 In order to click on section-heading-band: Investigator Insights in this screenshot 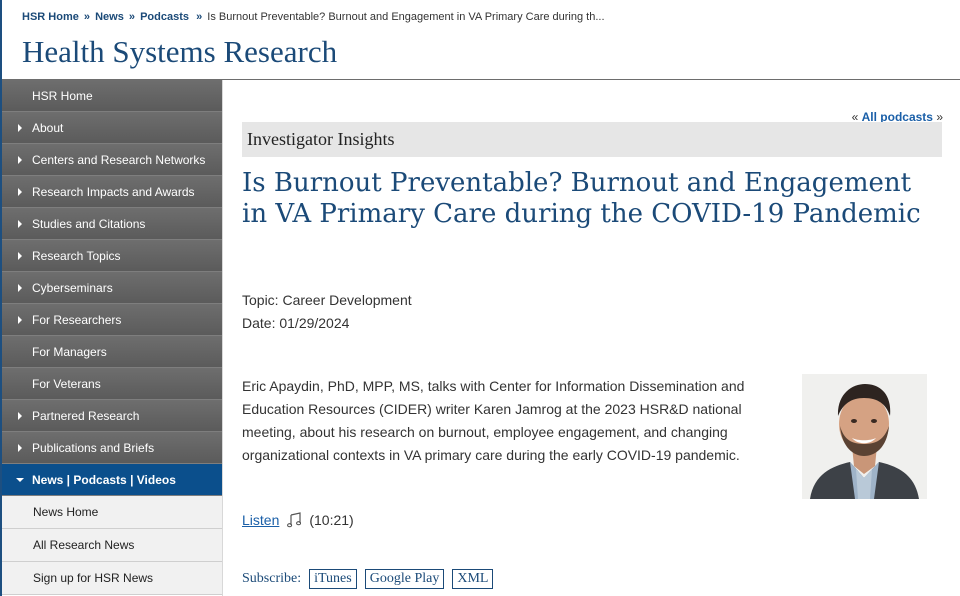, I will do `click(592, 139)`.